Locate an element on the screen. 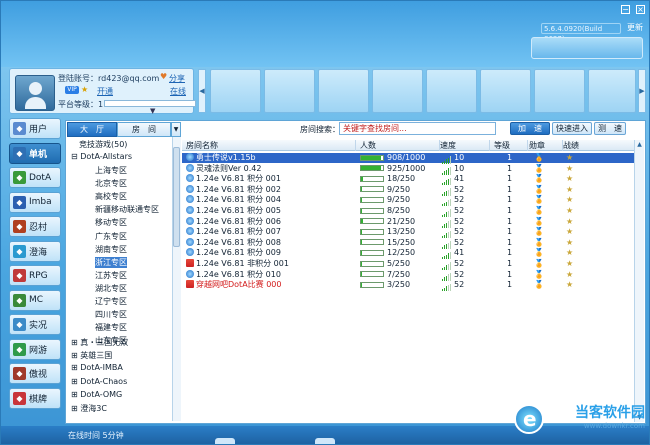 The width and height of the screenshot is (650, 445). share-link: 分享 is located at coordinates (177, 78).